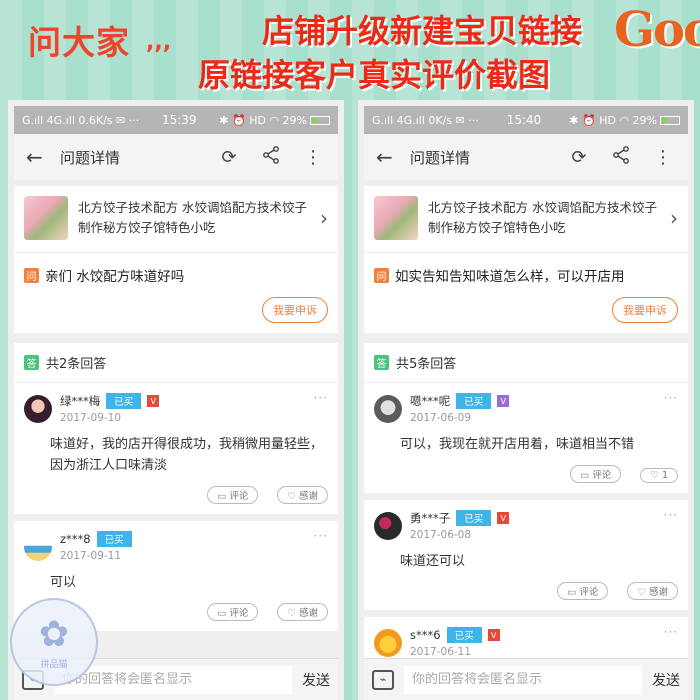 This screenshot has width=700, height=700. I want to click on status-signal: G.ıll 4G.ıll 0K/s ✉ ···, so click(425, 120).